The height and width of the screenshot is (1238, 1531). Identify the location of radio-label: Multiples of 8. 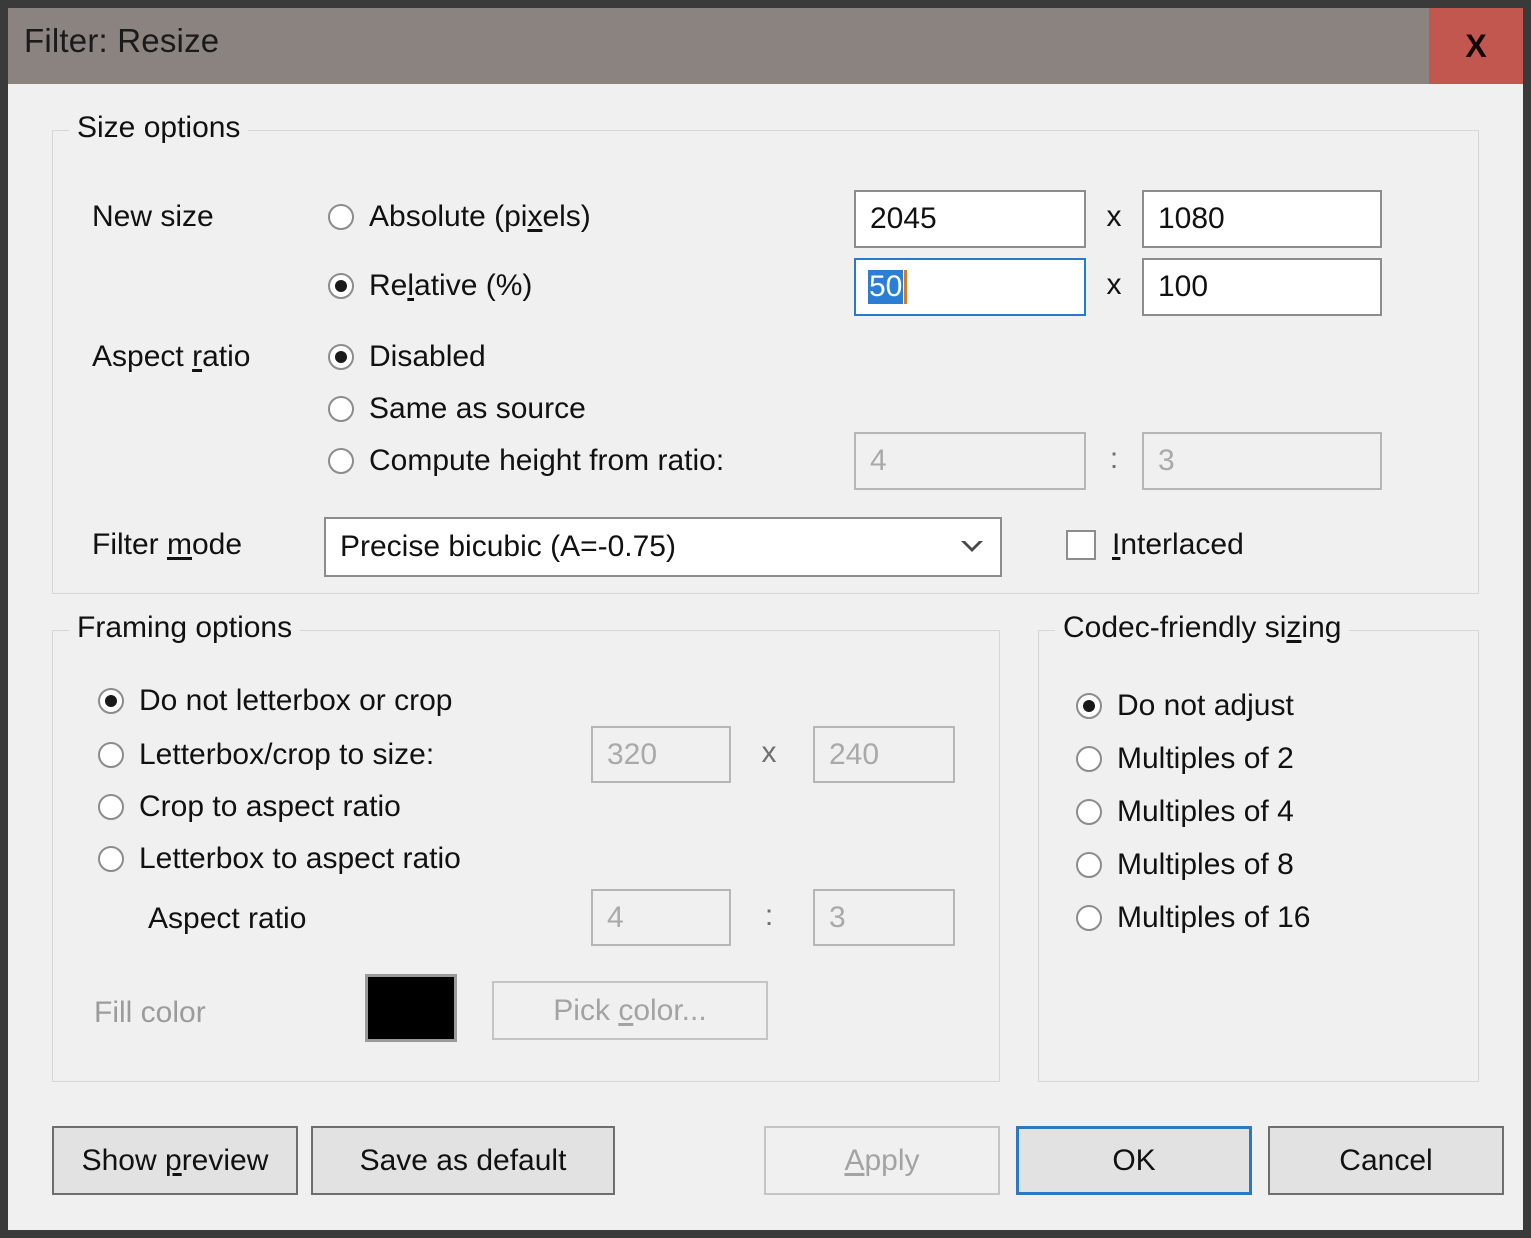
(1205, 864).